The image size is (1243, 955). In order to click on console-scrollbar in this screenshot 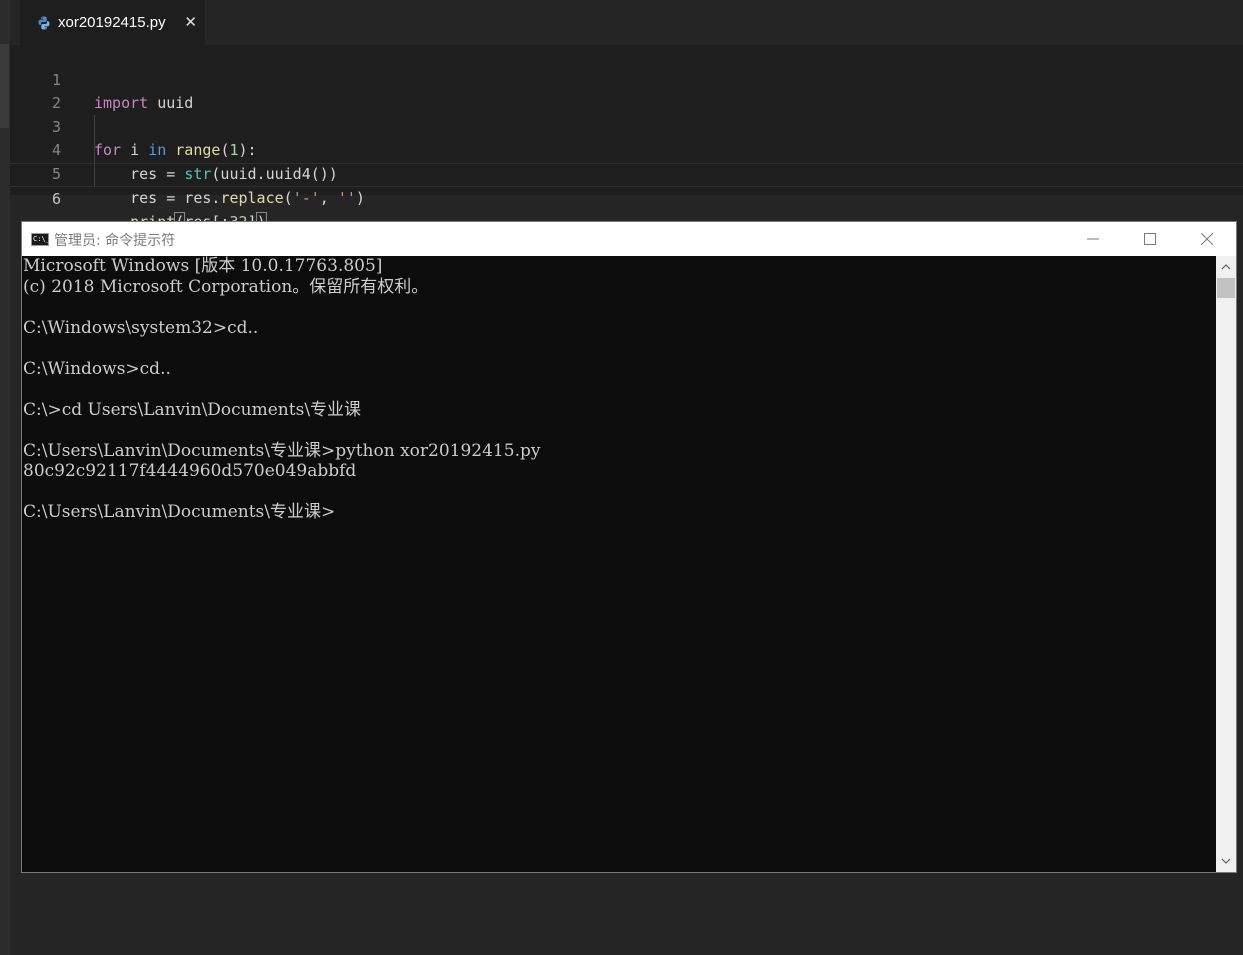, I will do `click(1226, 564)`.